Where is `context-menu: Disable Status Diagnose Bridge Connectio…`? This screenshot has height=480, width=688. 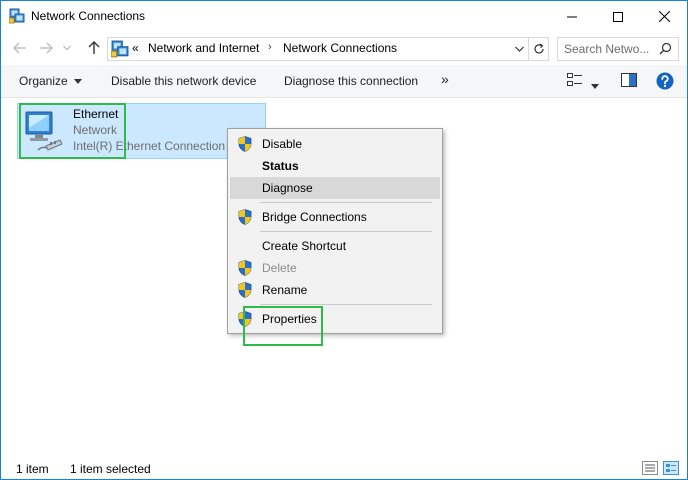 context-menu: Disable Status Diagnose Bridge Connectio… is located at coordinates (335, 231).